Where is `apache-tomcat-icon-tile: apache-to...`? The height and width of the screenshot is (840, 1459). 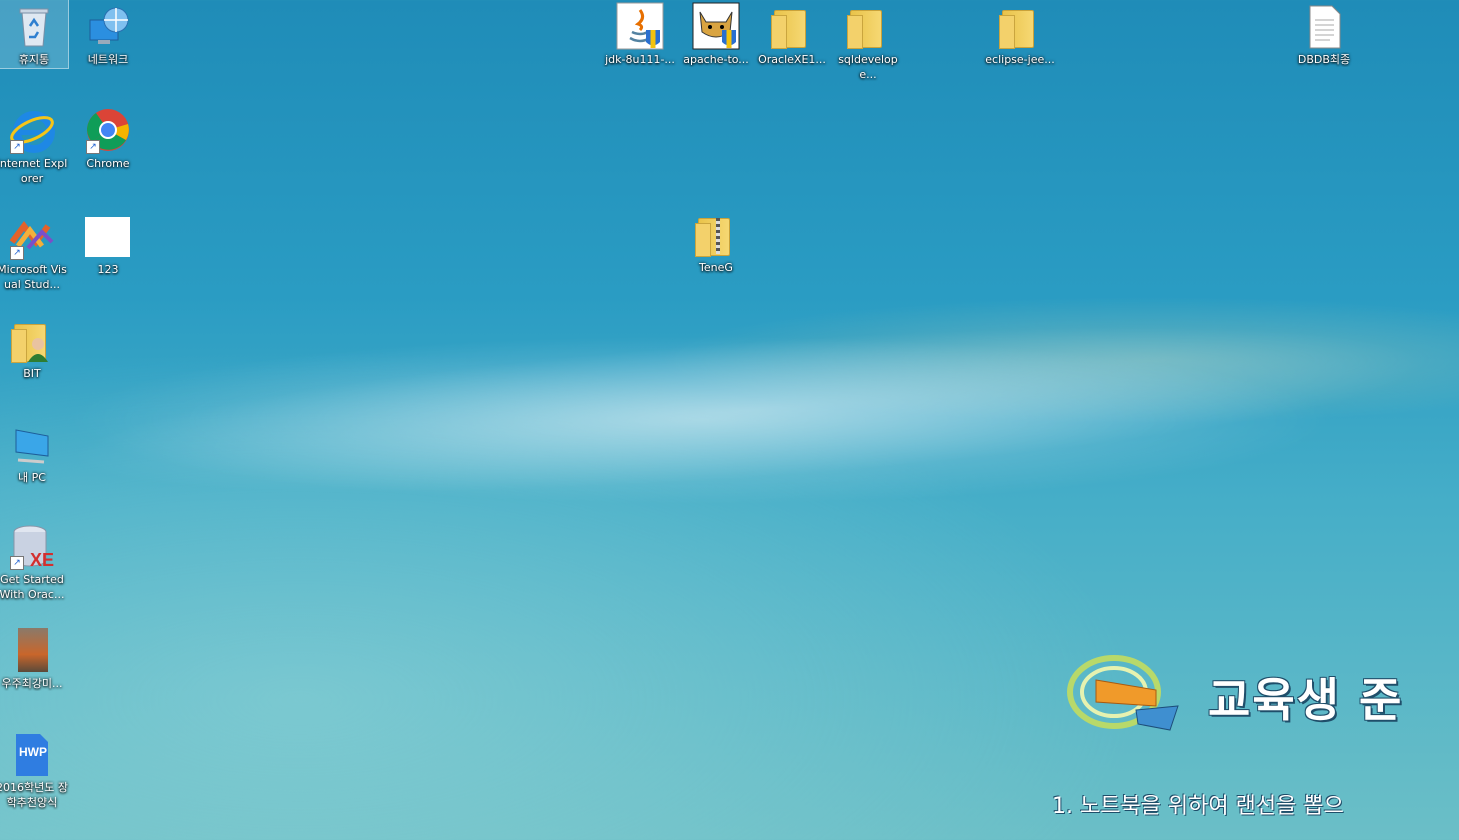
apache-tomcat-icon-tile: apache-to... is located at coordinates (716, 50).